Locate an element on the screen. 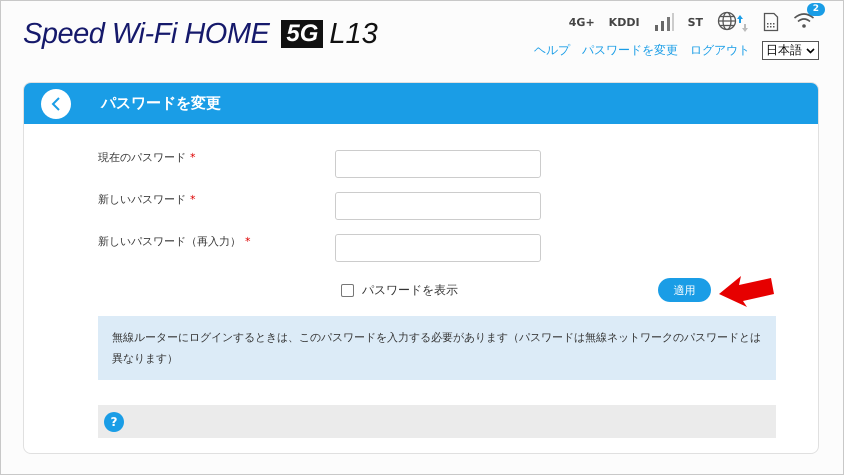  field-label: 新しいパスワード is located at coordinates (142, 199).